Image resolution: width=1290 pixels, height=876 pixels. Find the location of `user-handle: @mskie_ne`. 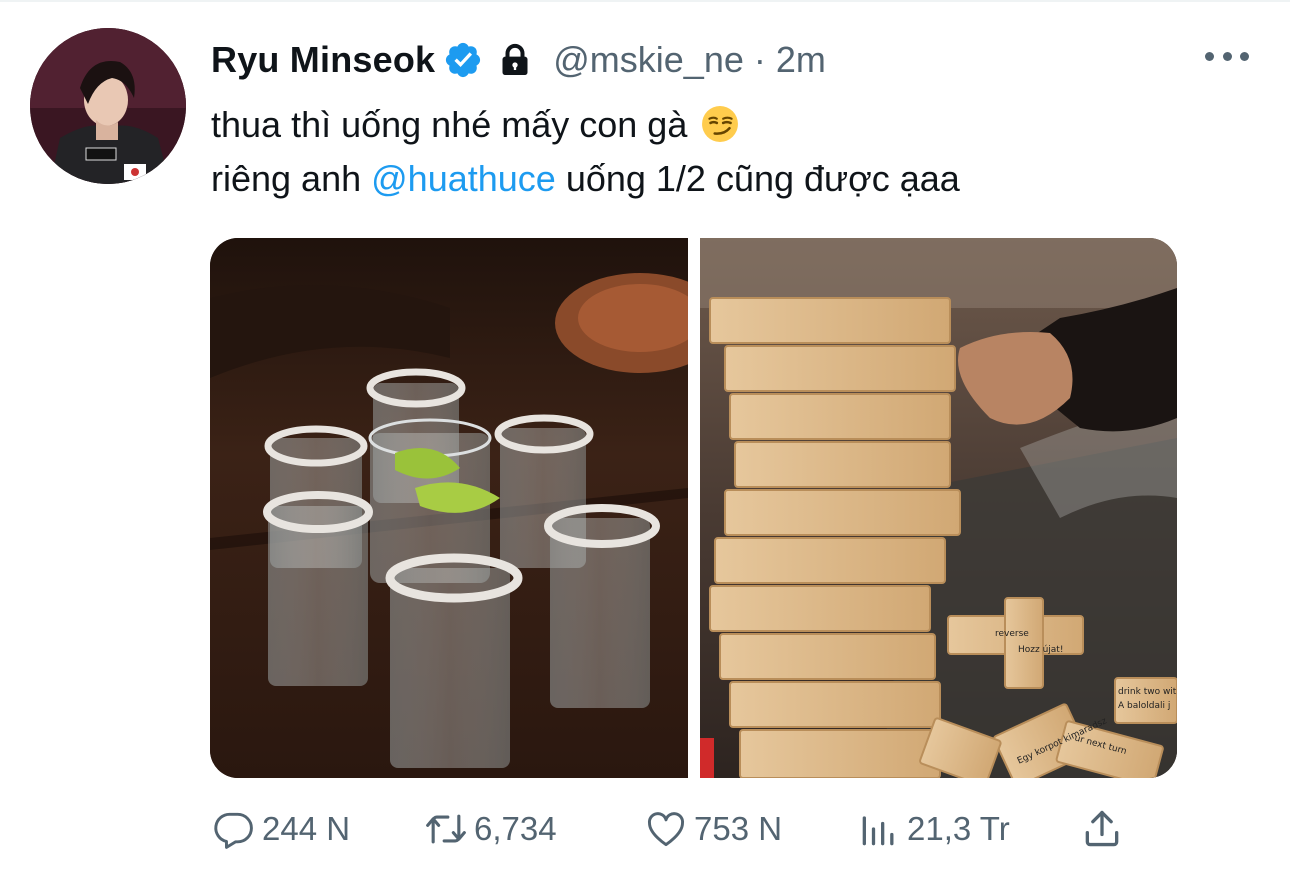

user-handle: @mskie_ne is located at coordinates (648, 60).